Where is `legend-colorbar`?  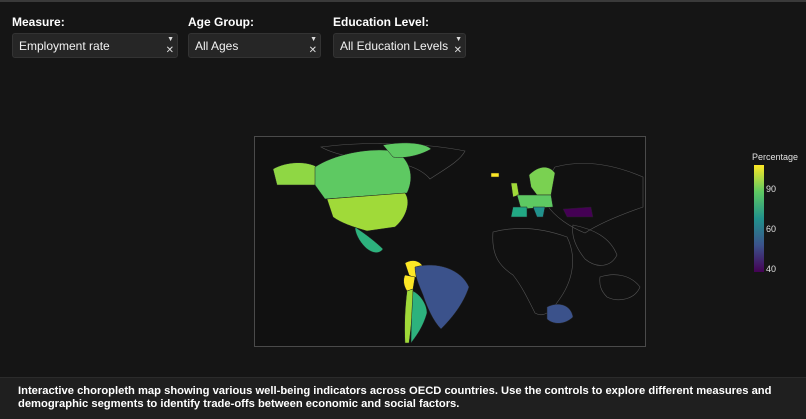 legend-colorbar is located at coordinates (759, 218).